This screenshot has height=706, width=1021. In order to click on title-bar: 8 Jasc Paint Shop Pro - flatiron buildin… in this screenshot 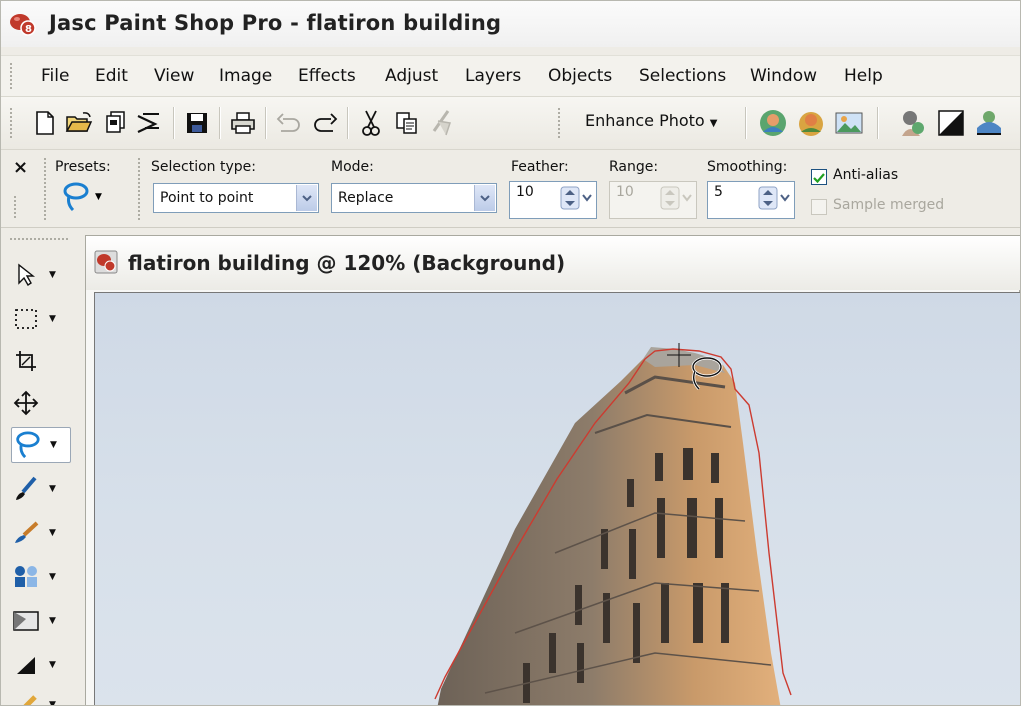, I will do `click(510, 24)`.